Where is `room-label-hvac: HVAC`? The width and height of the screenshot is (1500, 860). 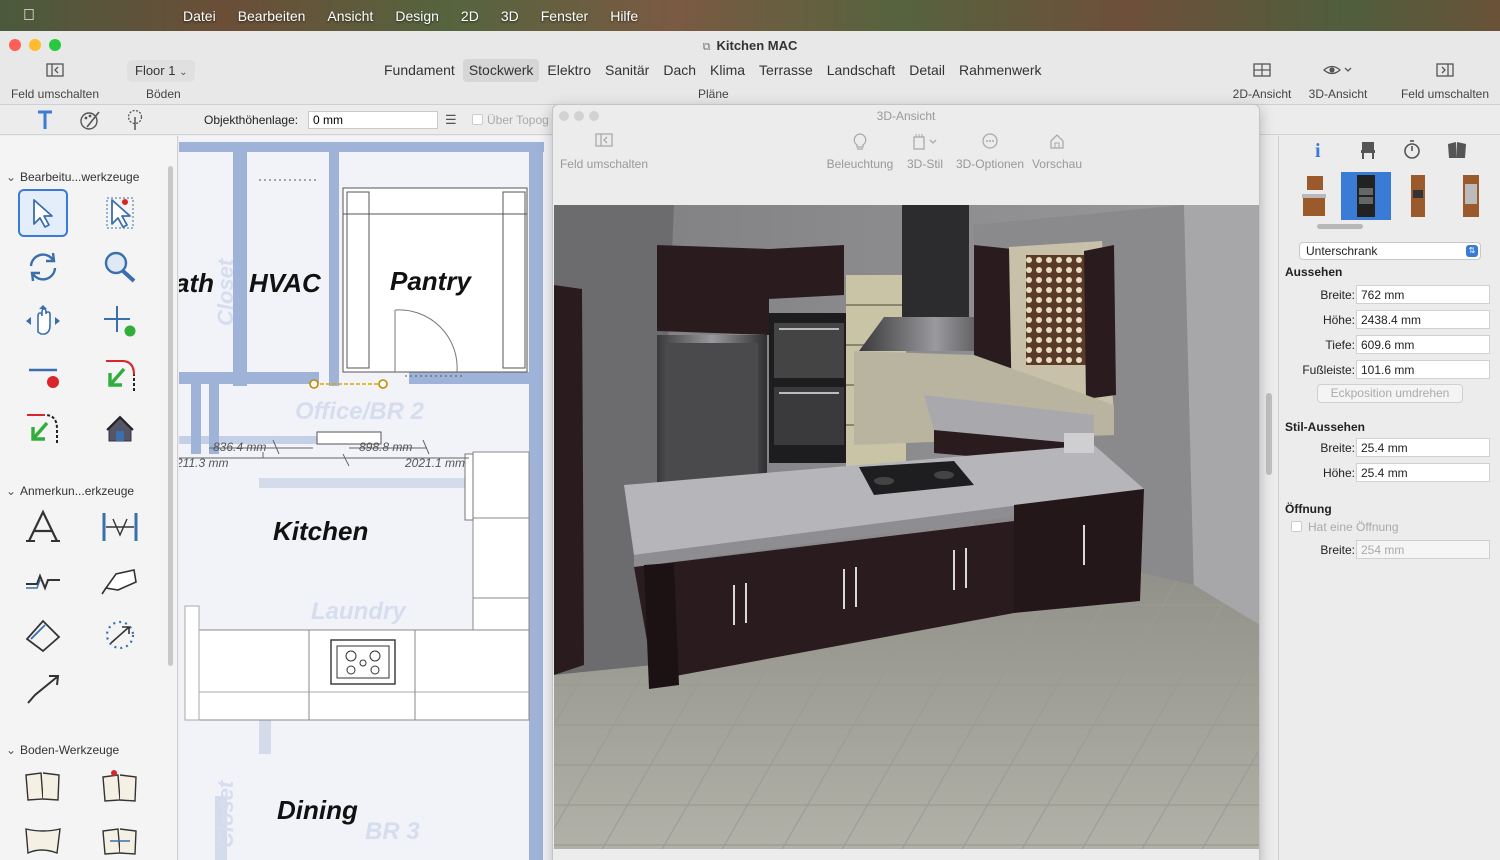
room-label-hvac: HVAC is located at coordinates (285, 283).